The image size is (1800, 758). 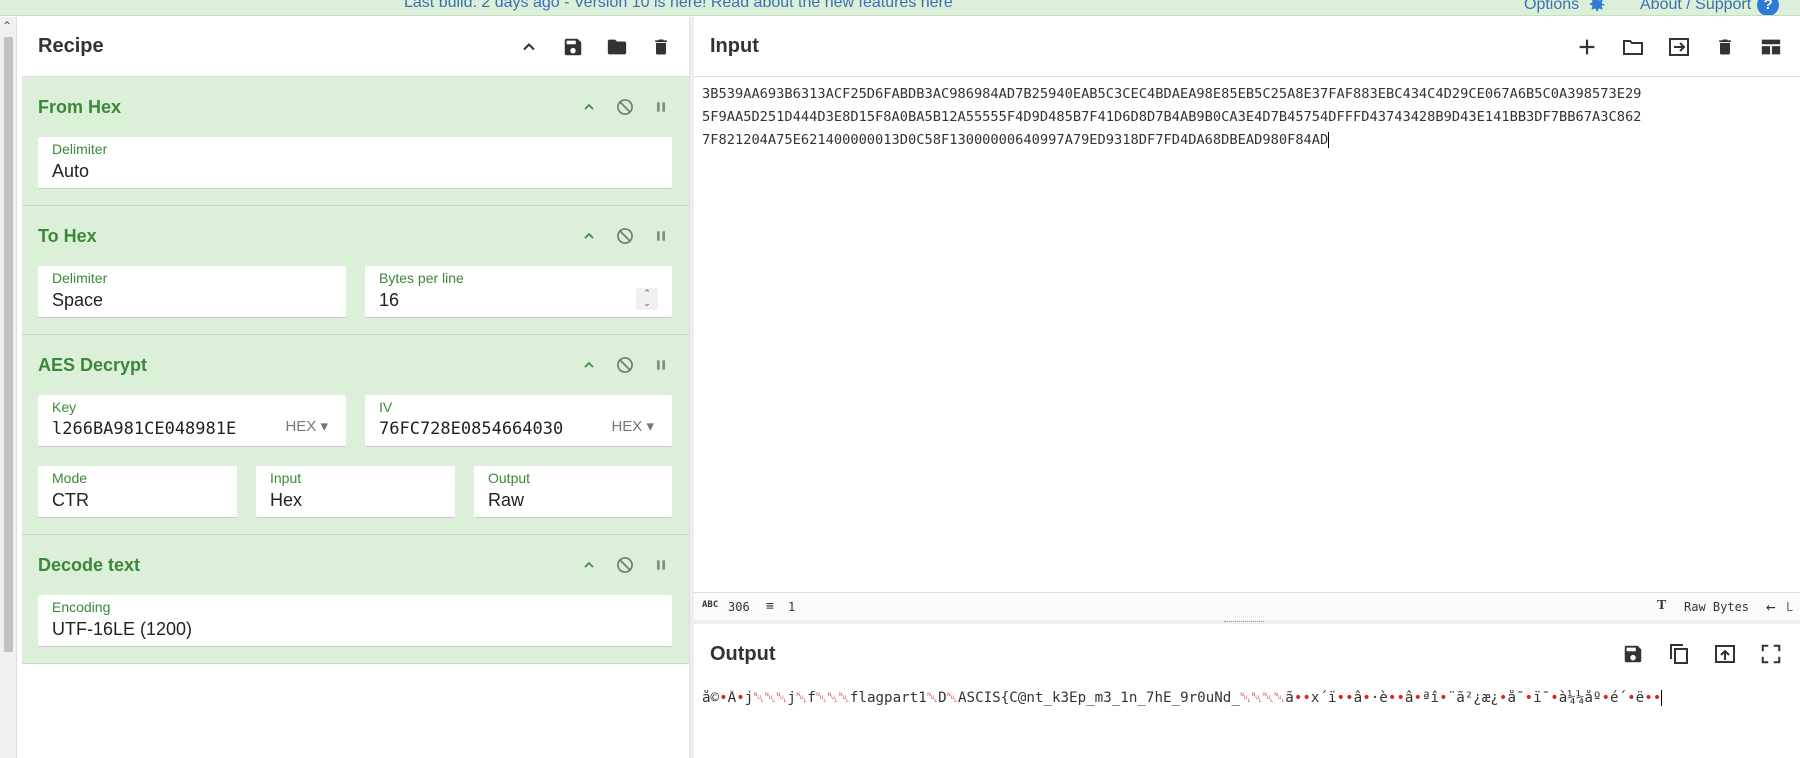 I want to click on operation-from-hex: From Hex Delimiter Auto, so click(x=355, y=141).